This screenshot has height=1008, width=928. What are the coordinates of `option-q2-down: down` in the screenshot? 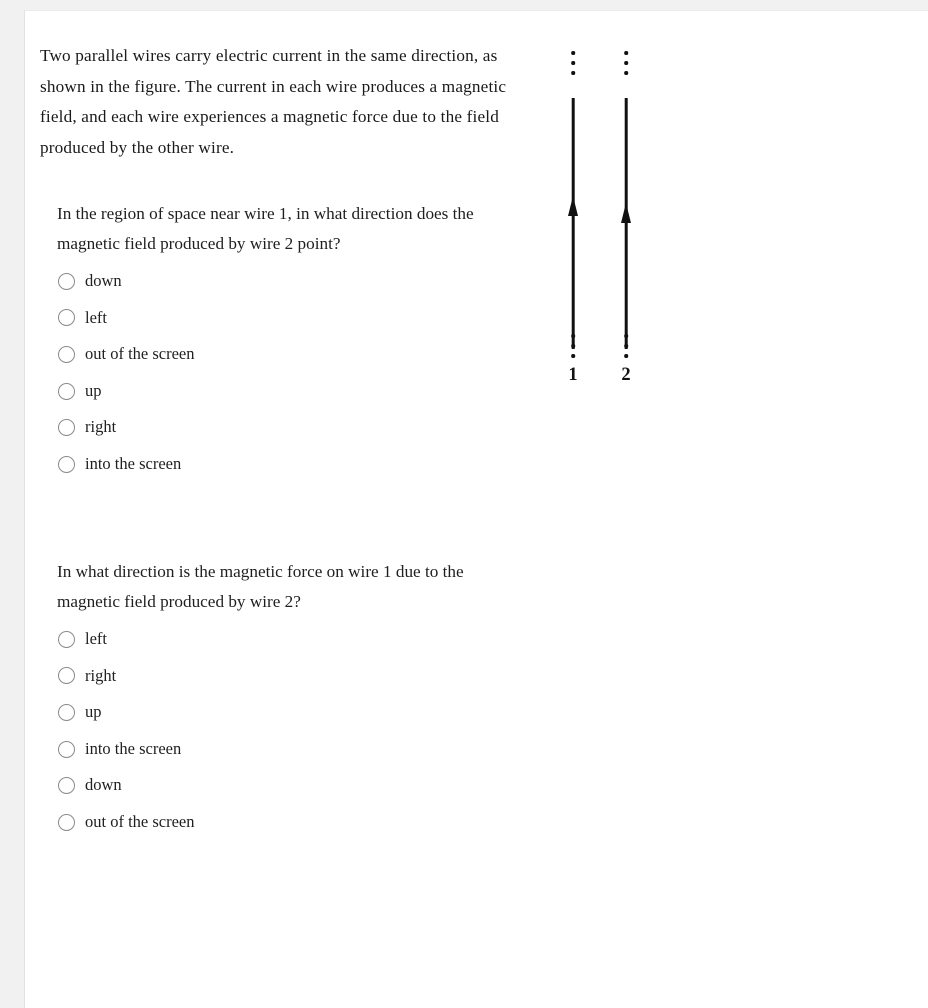 It's located at (287, 785).